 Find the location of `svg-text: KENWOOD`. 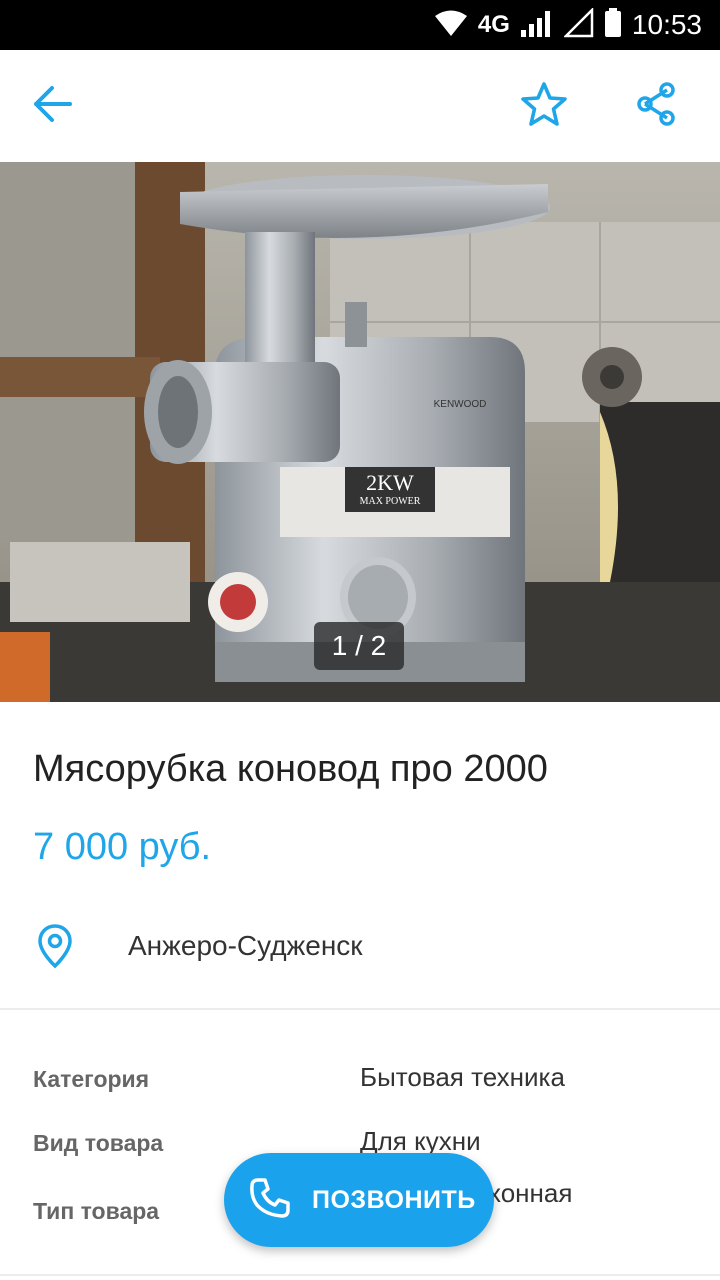

svg-text: KENWOOD is located at coordinates (460, 404).